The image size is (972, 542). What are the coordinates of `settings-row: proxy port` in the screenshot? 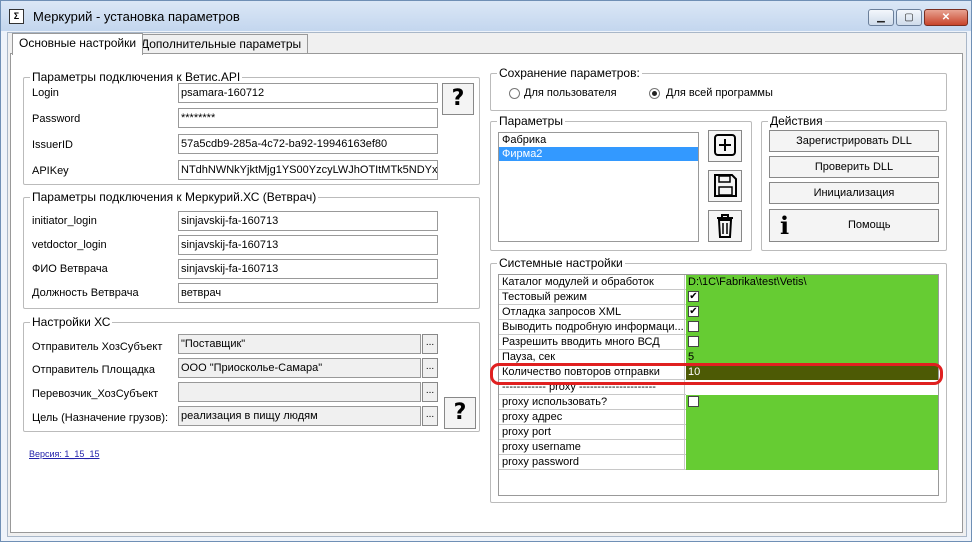 It's located at (718, 432).